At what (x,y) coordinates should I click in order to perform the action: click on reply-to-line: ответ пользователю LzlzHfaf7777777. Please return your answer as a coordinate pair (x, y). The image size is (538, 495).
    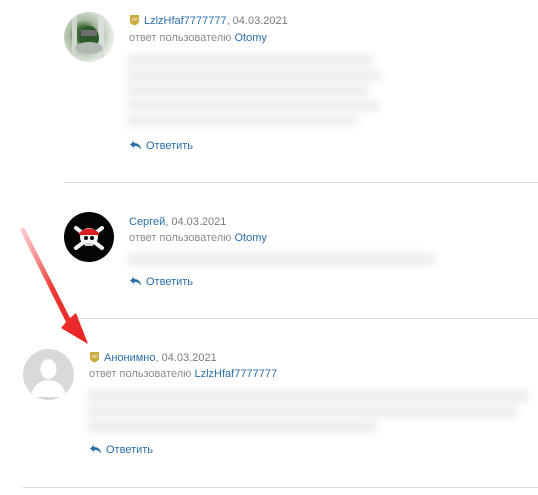
    Looking at the image, I should click on (183, 374).